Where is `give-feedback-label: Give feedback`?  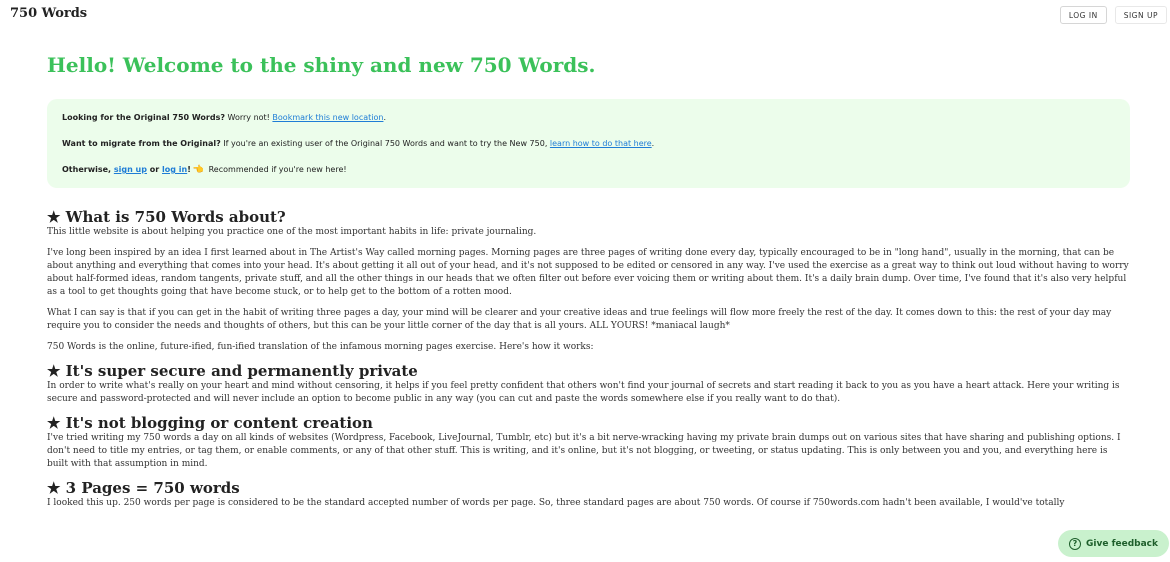
give-feedback-label: Give feedback is located at coordinates (1122, 543).